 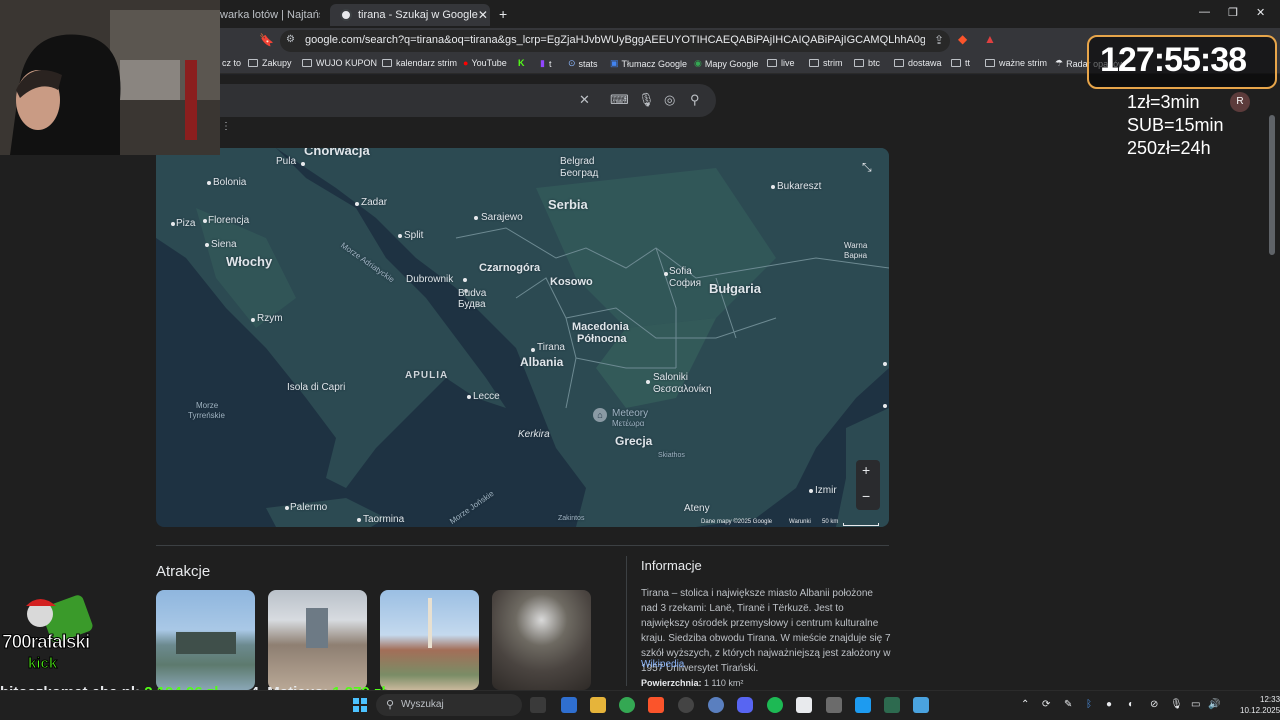 I want to click on bookmark-item: dostawa, so click(x=918, y=63).